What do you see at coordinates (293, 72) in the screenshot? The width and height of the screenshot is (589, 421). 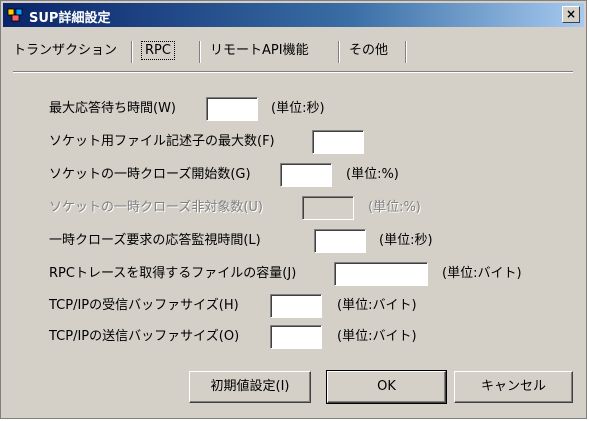 I see `tab-divider` at bounding box center [293, 72].